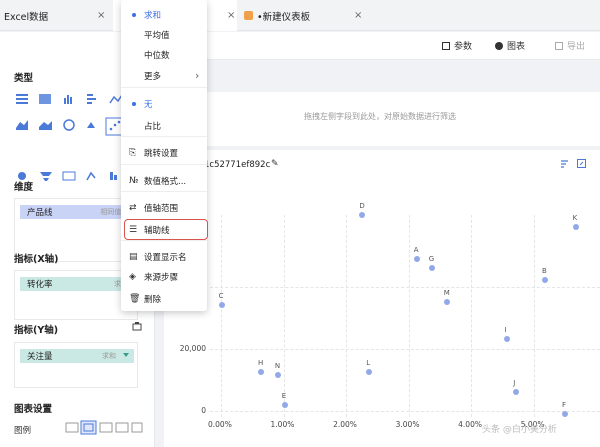 This screenshot has width=600, height=447. I want to click on menu-item-7: ⎘ 跳转设置, so click(164, 153).